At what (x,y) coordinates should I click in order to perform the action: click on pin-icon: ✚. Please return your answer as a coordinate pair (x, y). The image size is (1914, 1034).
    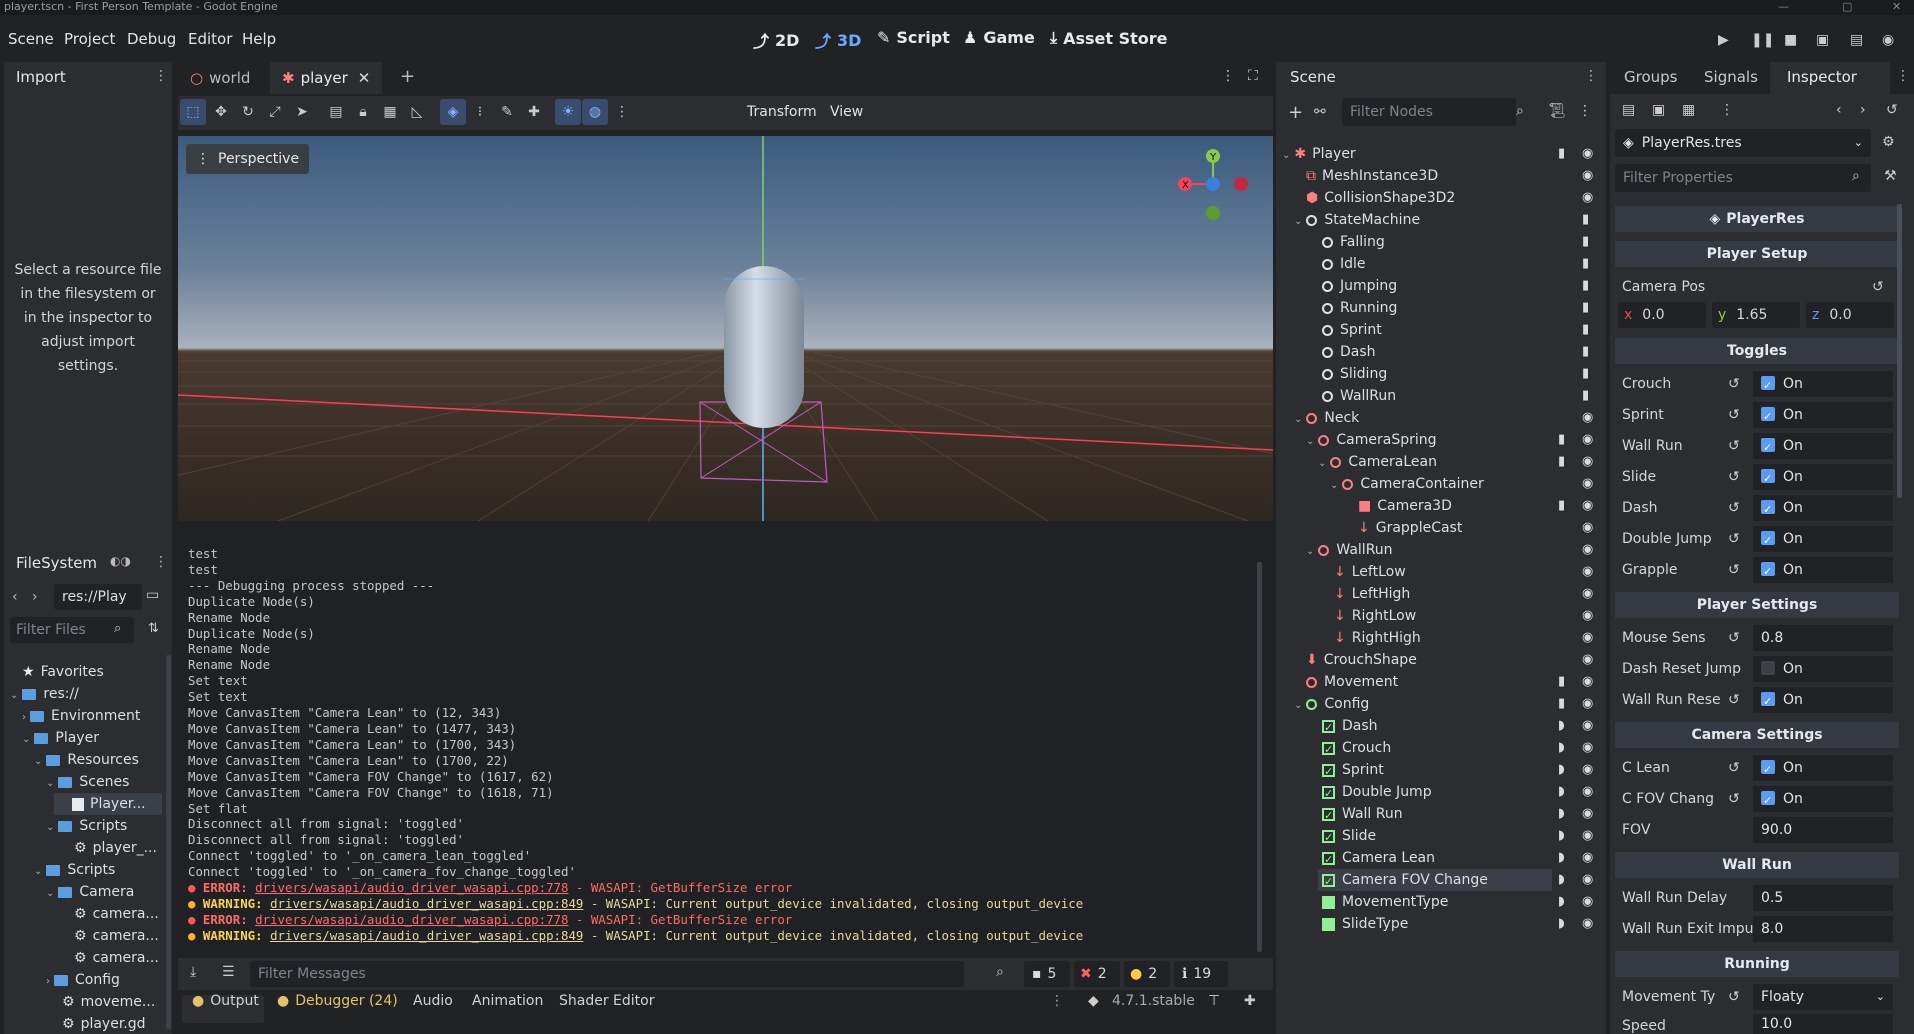
    Looking at the image, I should click on (534, 112).